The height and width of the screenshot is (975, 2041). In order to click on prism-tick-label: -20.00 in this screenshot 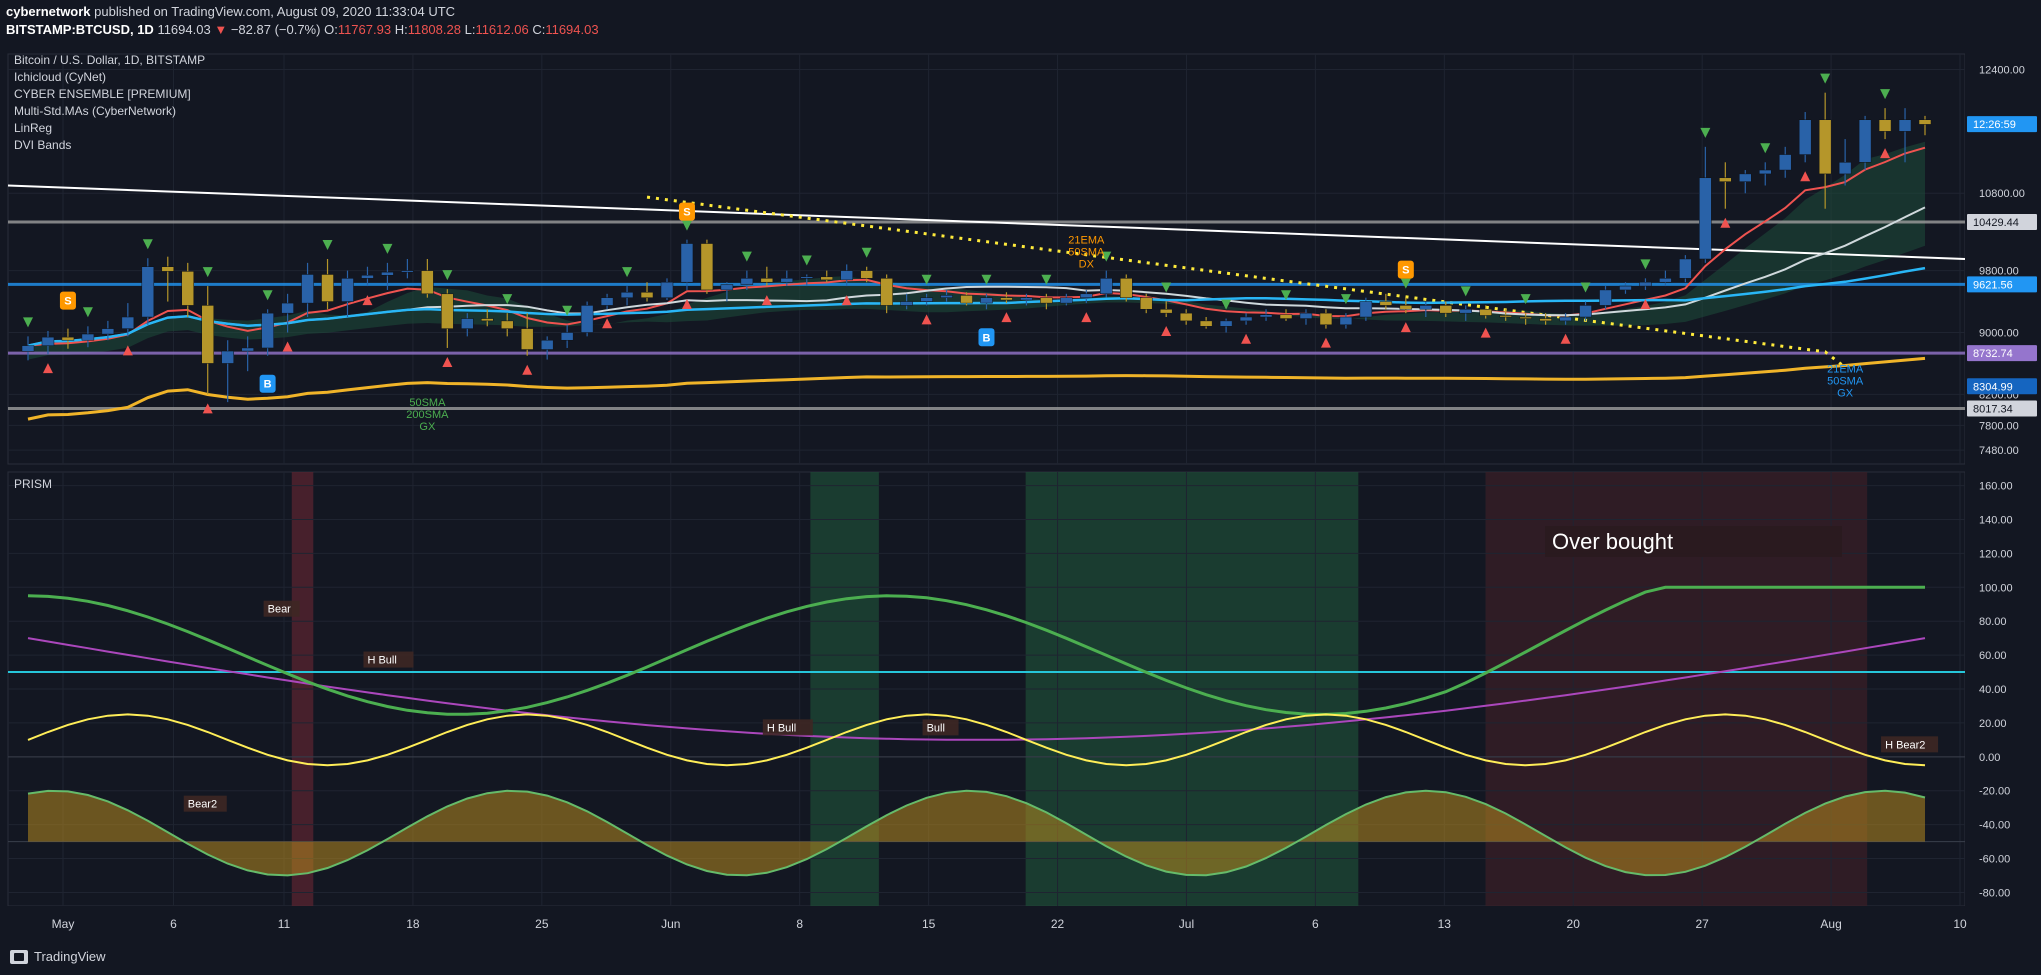, I will do `click(1994, 792)`.